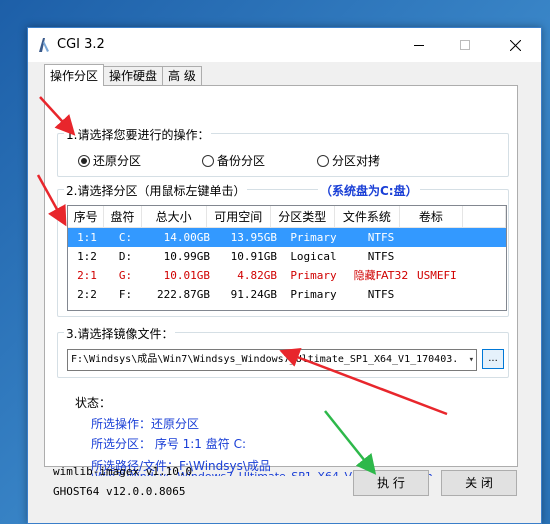 This screenshot has height=524, width=550. What do you see at coordinates (125, 275) in the screenshot?
I see `cell-drive: G:` at bounding box center [125, 275].